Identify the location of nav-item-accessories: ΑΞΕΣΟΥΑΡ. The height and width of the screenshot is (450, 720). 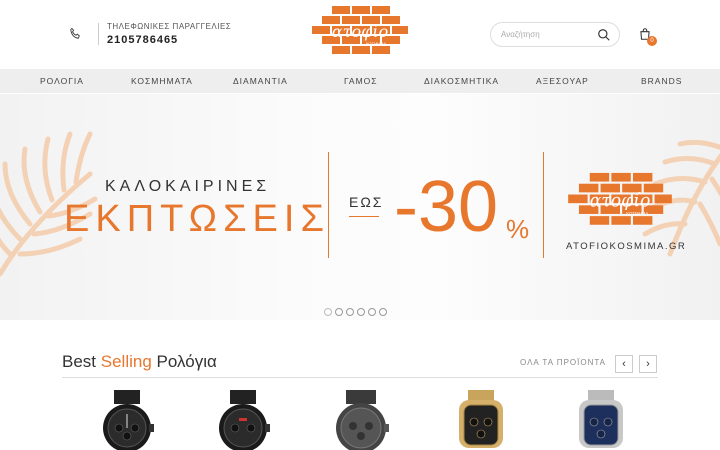
(562, 81).